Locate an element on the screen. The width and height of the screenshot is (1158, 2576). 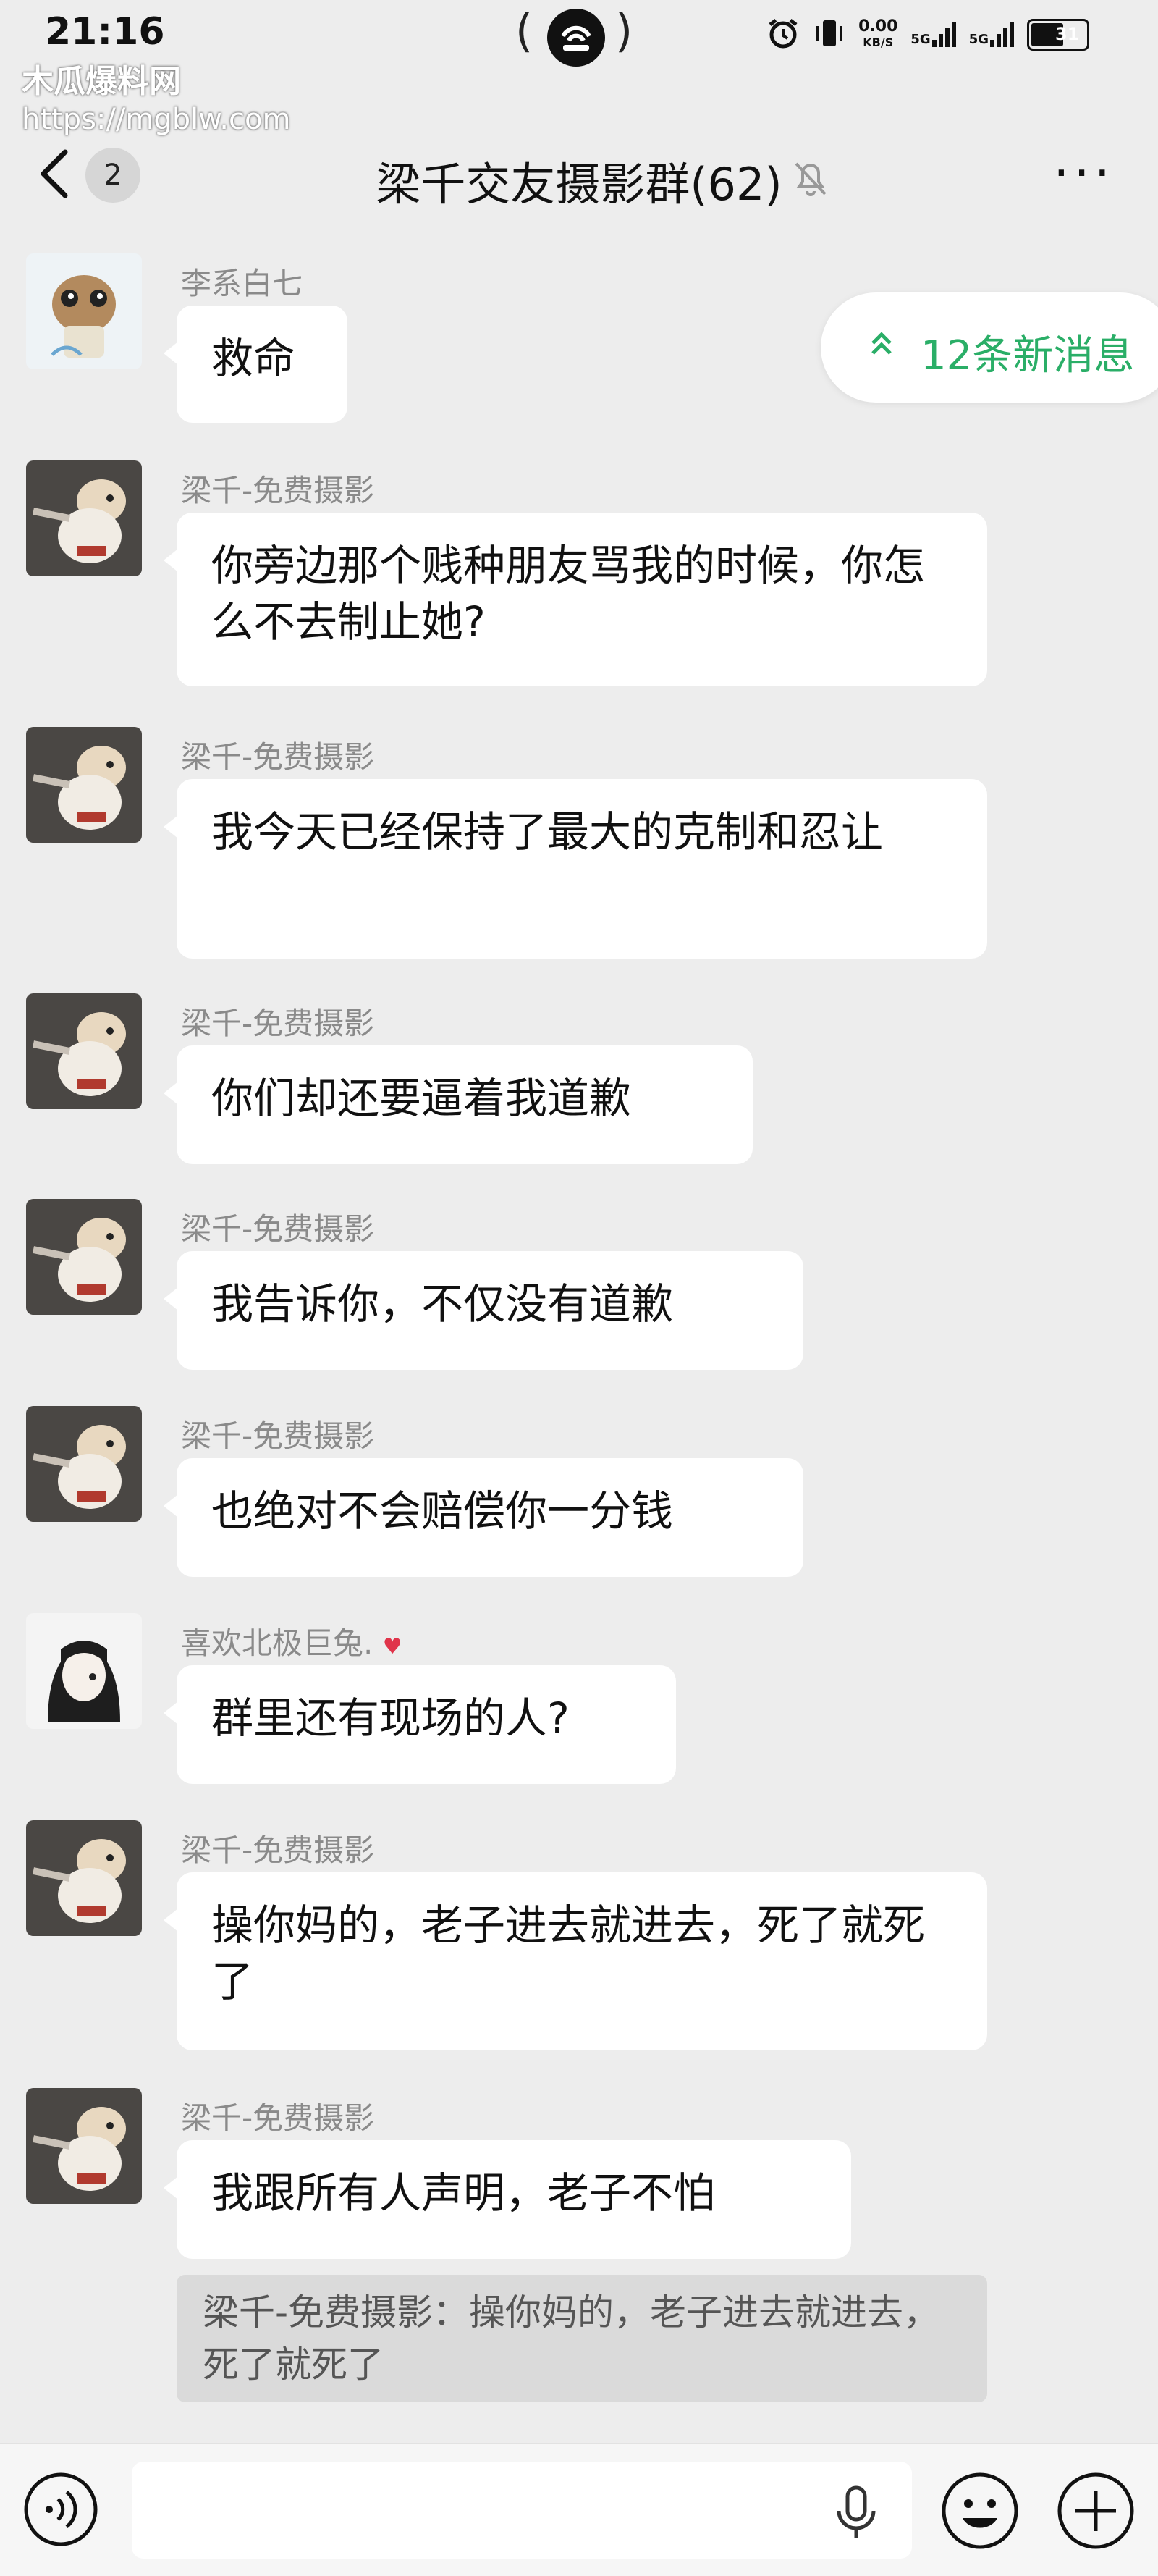
status-bar: 21:16 ( ) 0.00 KB/S 5G 5G 31 is located at coordinates (579, 36).